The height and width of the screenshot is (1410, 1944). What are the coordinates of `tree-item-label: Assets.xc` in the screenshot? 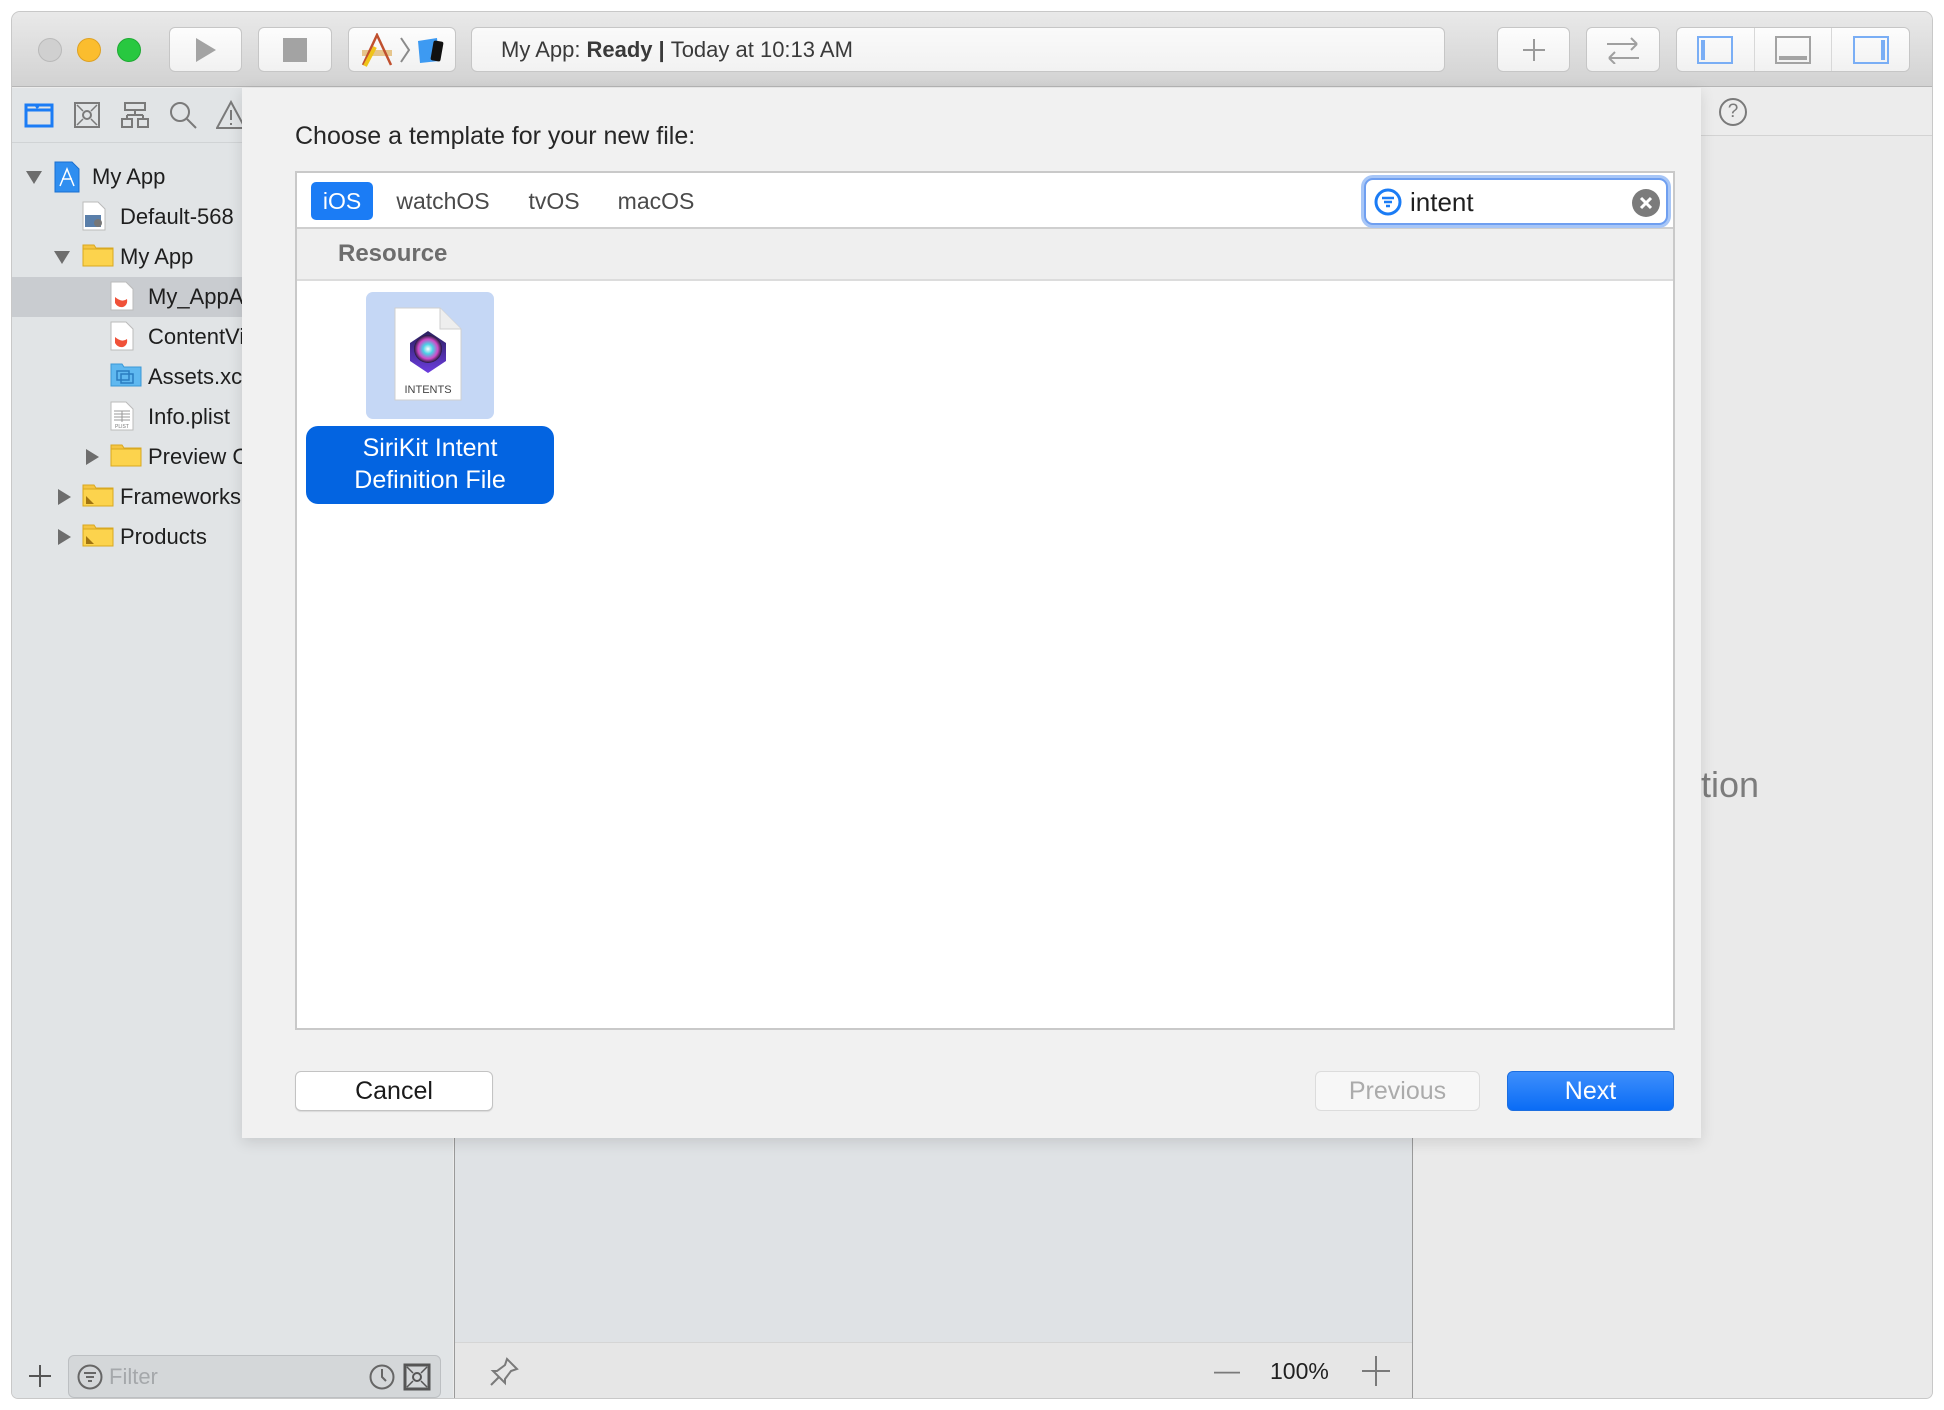 It's located at (195, 376).